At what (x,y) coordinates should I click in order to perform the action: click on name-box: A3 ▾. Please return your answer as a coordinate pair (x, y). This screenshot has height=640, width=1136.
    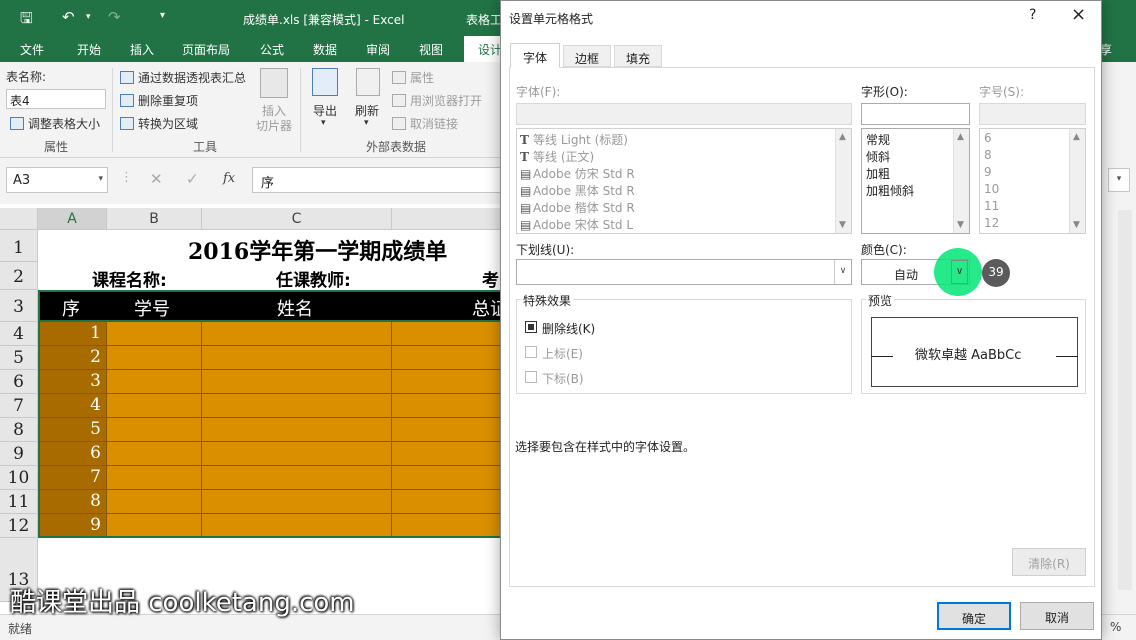
    Looking at the image, I should click on (57, 180).